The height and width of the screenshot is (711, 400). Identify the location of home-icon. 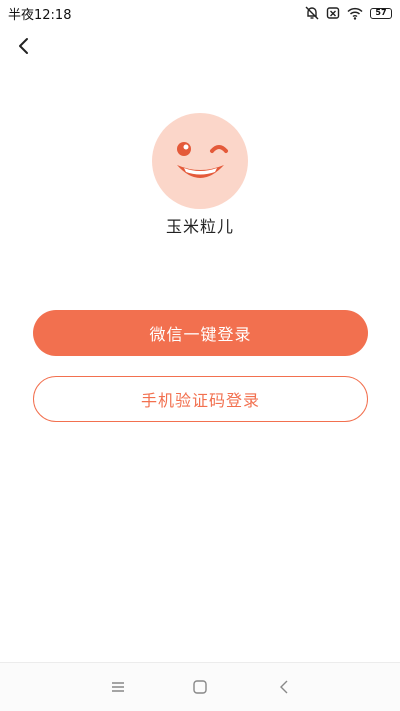
(200, 687).